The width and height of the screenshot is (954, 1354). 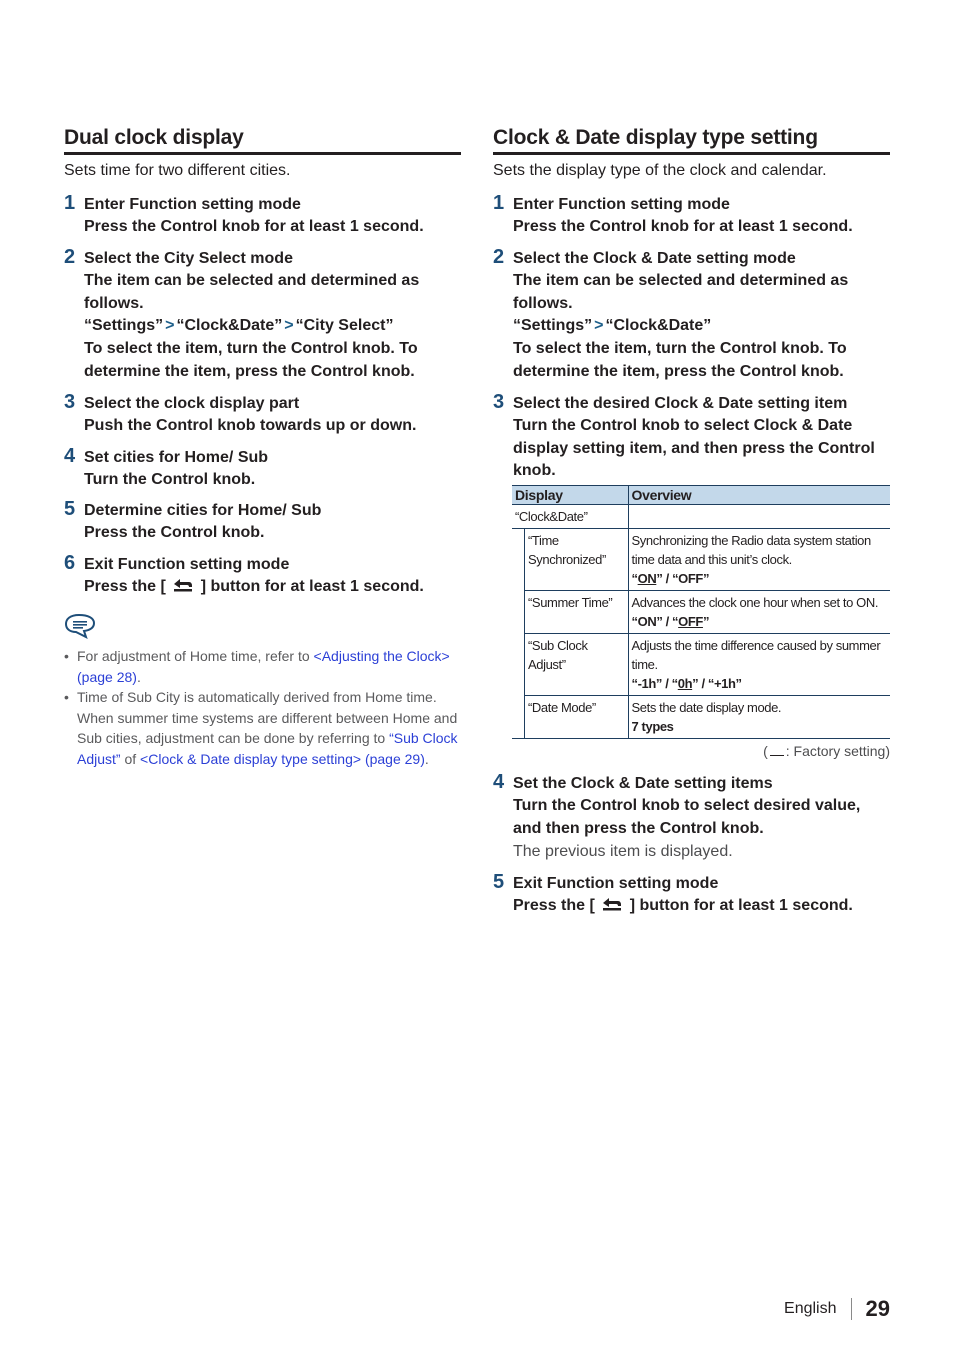 What do you see at coordinates (683, 579) in the screenshot?
I see `option-text: ” / “OFF”` at bounding box center [683, 579].